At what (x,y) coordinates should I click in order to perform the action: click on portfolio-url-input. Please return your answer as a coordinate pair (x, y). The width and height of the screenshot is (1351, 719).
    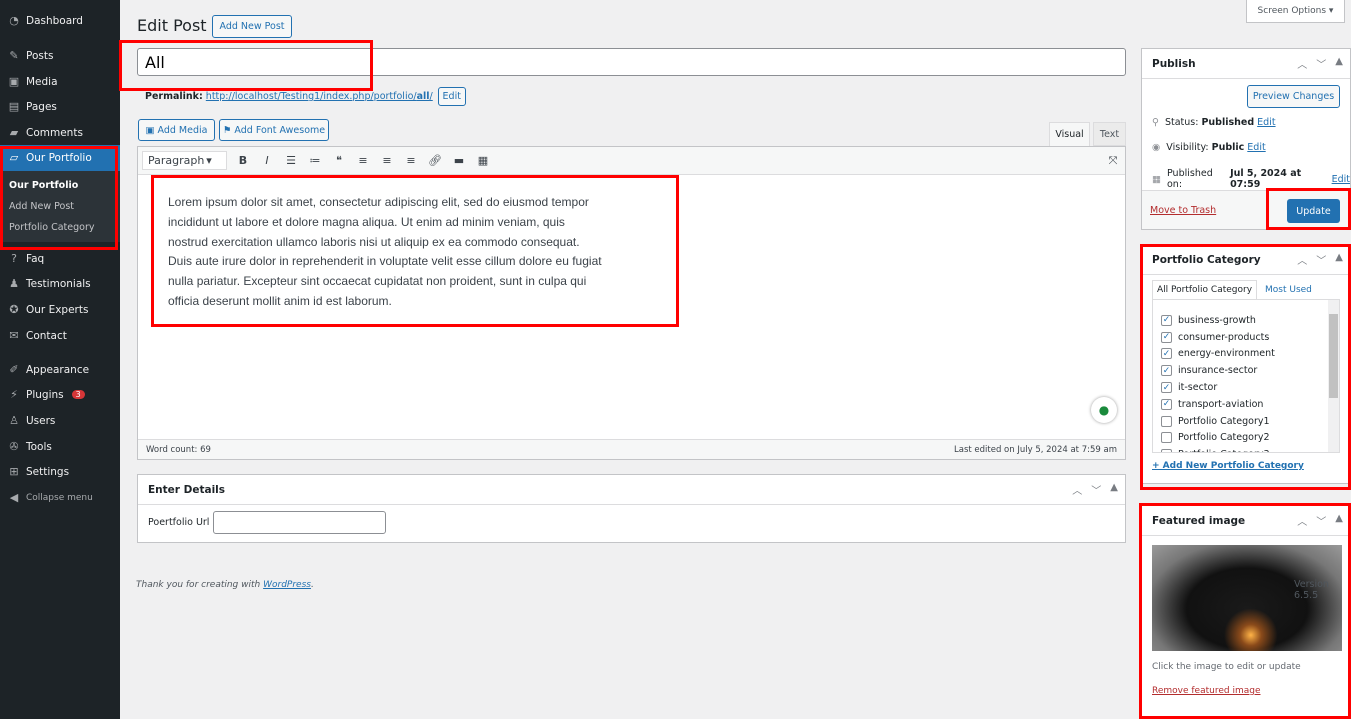
    Looking at the image, I should click on (300, 522).